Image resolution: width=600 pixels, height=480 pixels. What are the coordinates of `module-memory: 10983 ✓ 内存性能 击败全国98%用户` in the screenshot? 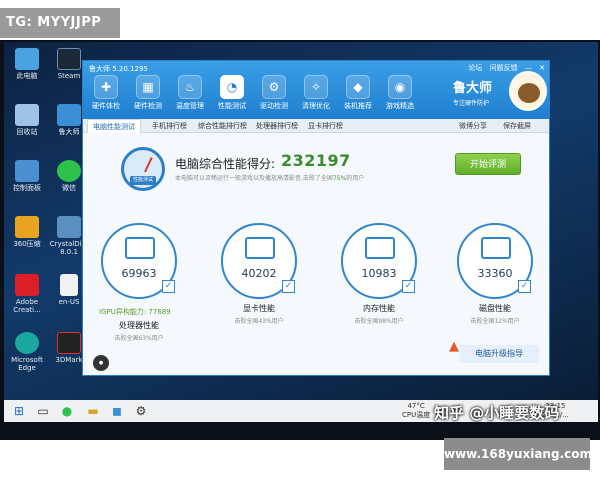 It's located at (379, 274).